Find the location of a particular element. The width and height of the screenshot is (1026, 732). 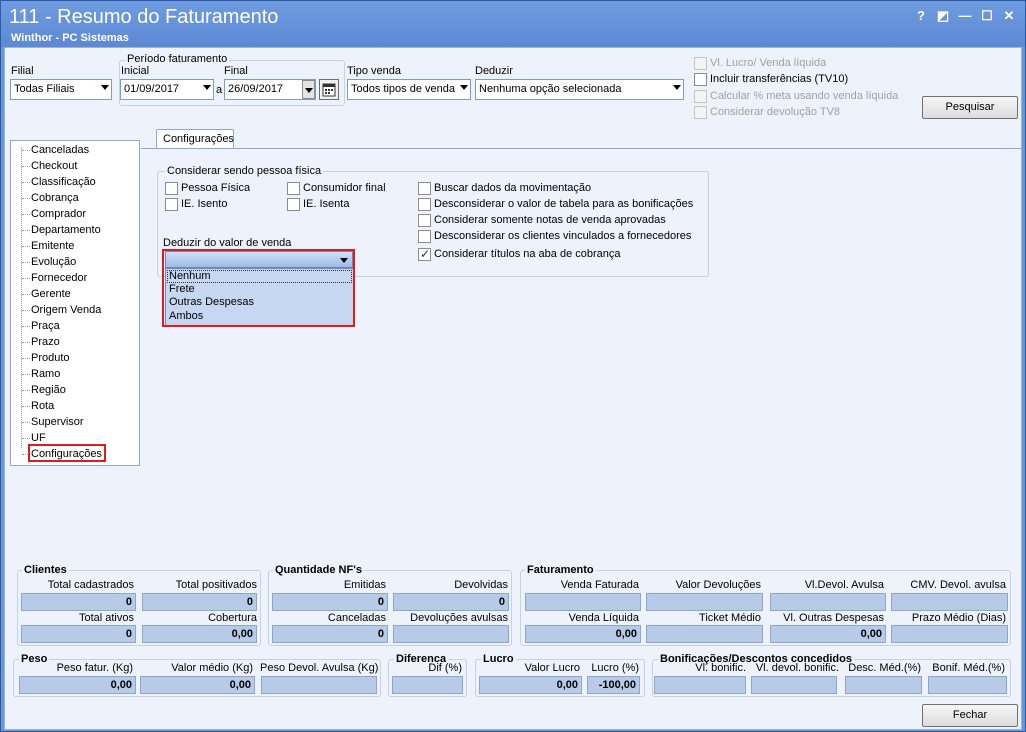

highlight-box is located at coordinates (258, 288).